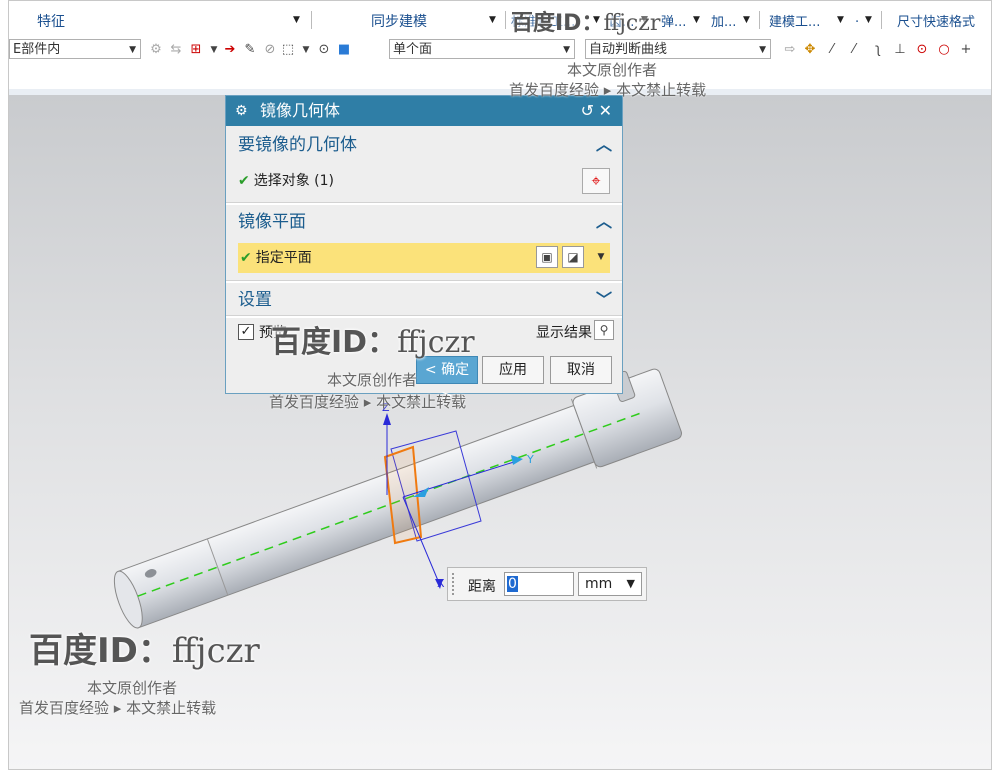 This screenshot has height=774, width=1000. I want to click on x-axis-label: X, so click(441, 583).